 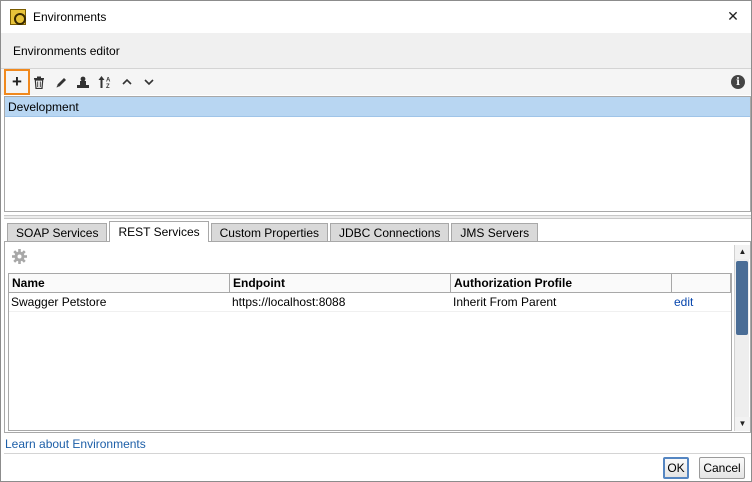 What do you see at coordinates (377, 217) in the screenshot?
I see `pane-splitter` at bounding box center [377, 217].